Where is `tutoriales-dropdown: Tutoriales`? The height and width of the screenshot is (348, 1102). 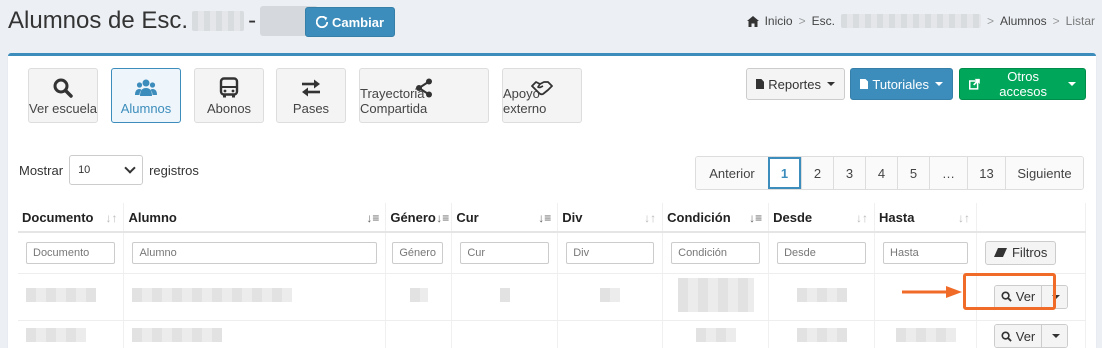 tutoriales-dropdown: Tutoriales is located at coordinates (901, 84).